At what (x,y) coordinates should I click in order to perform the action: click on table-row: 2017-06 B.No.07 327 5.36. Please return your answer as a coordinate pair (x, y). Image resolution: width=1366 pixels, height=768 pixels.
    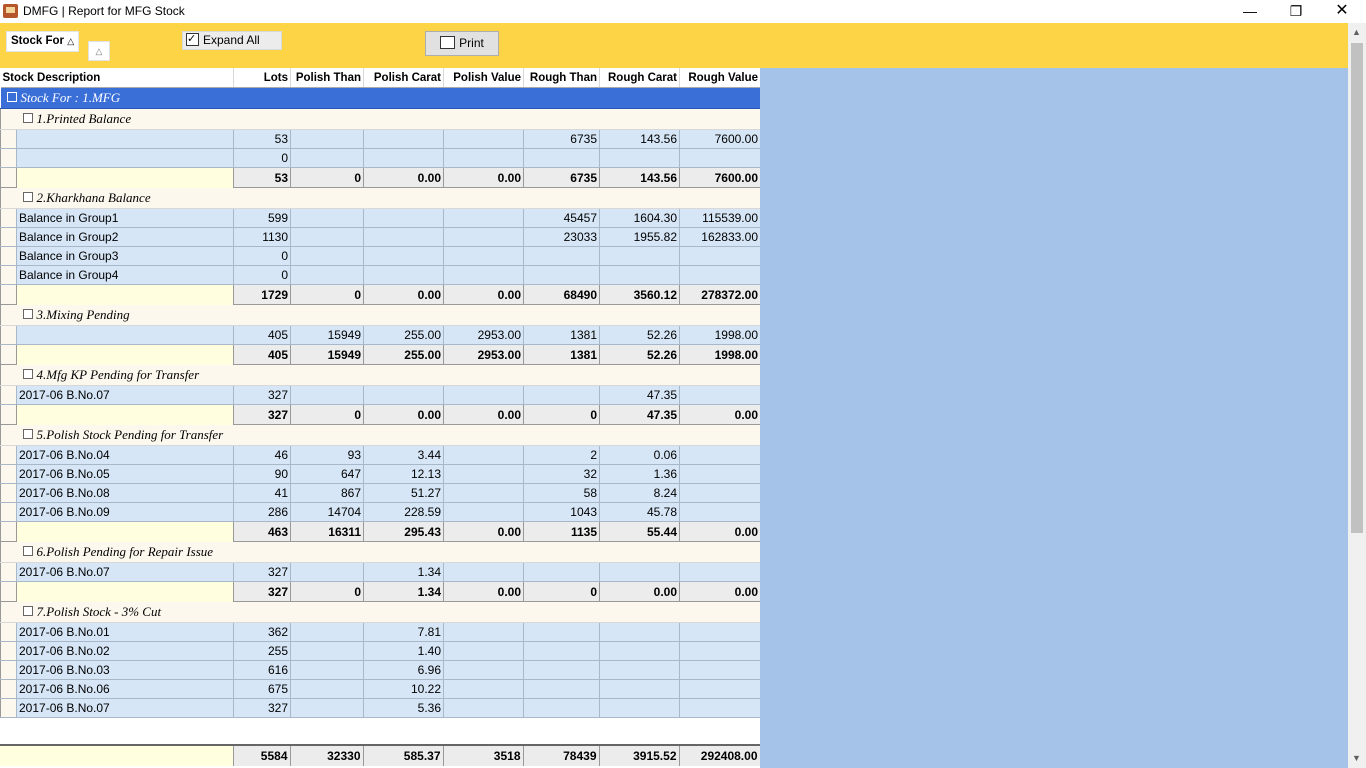
    Looking at the image, I should click on (380, 708).